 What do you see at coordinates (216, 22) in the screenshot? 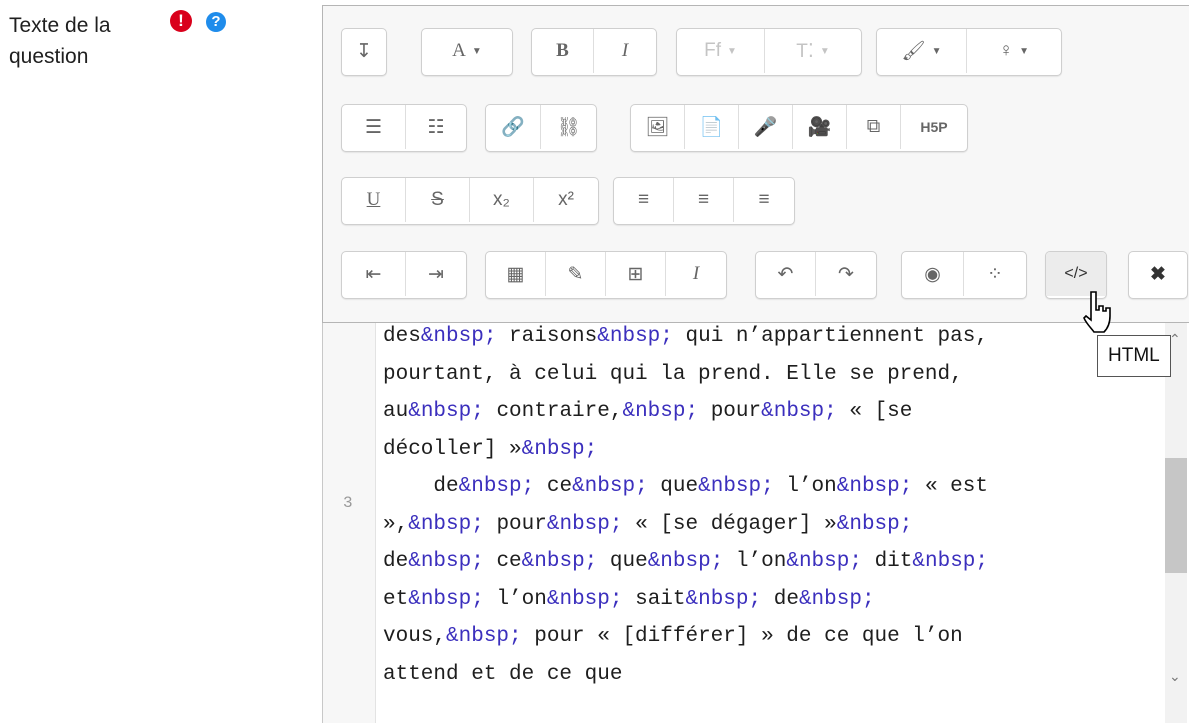
I see `help-icon: ?` at bounding box center [216, 22].